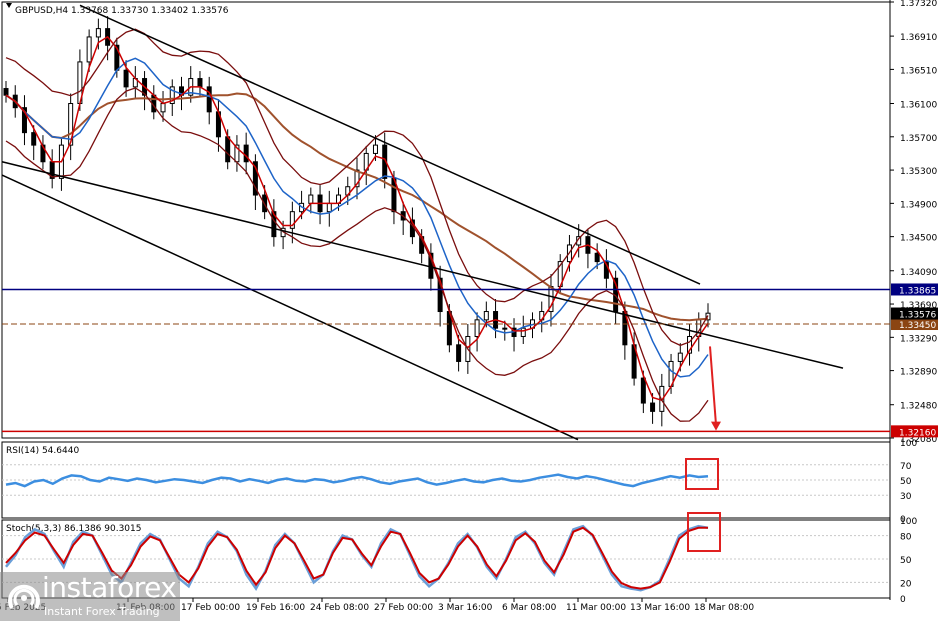 The image size is (941, 621). Describe the element at coordinates (918, 339) in the screenshot. I see `price-tick-label: 1.33290` at that location.